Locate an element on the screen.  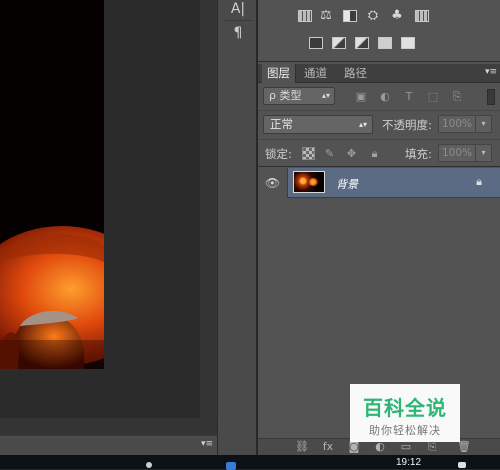
shape-filter-icon: ⬚ is located at coordinates (433, 97).